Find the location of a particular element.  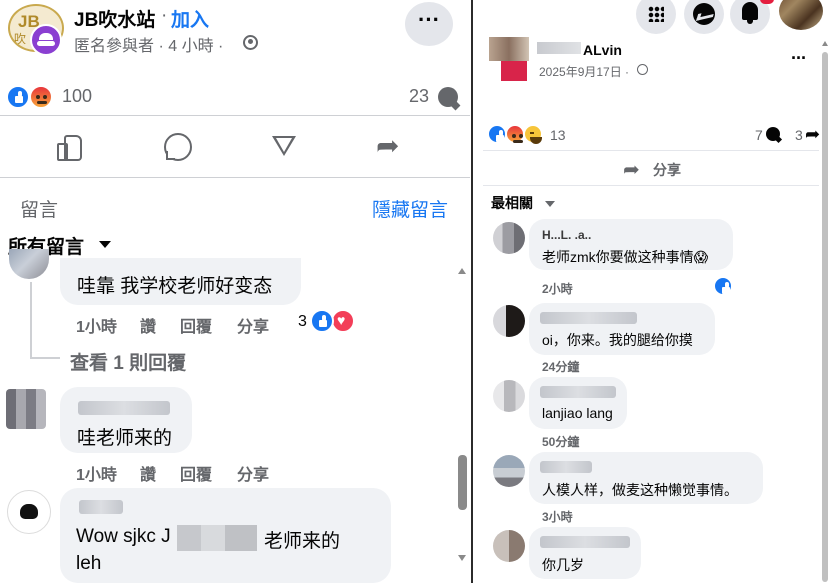

love-reaction-icon is located at coordinates (343, 321).